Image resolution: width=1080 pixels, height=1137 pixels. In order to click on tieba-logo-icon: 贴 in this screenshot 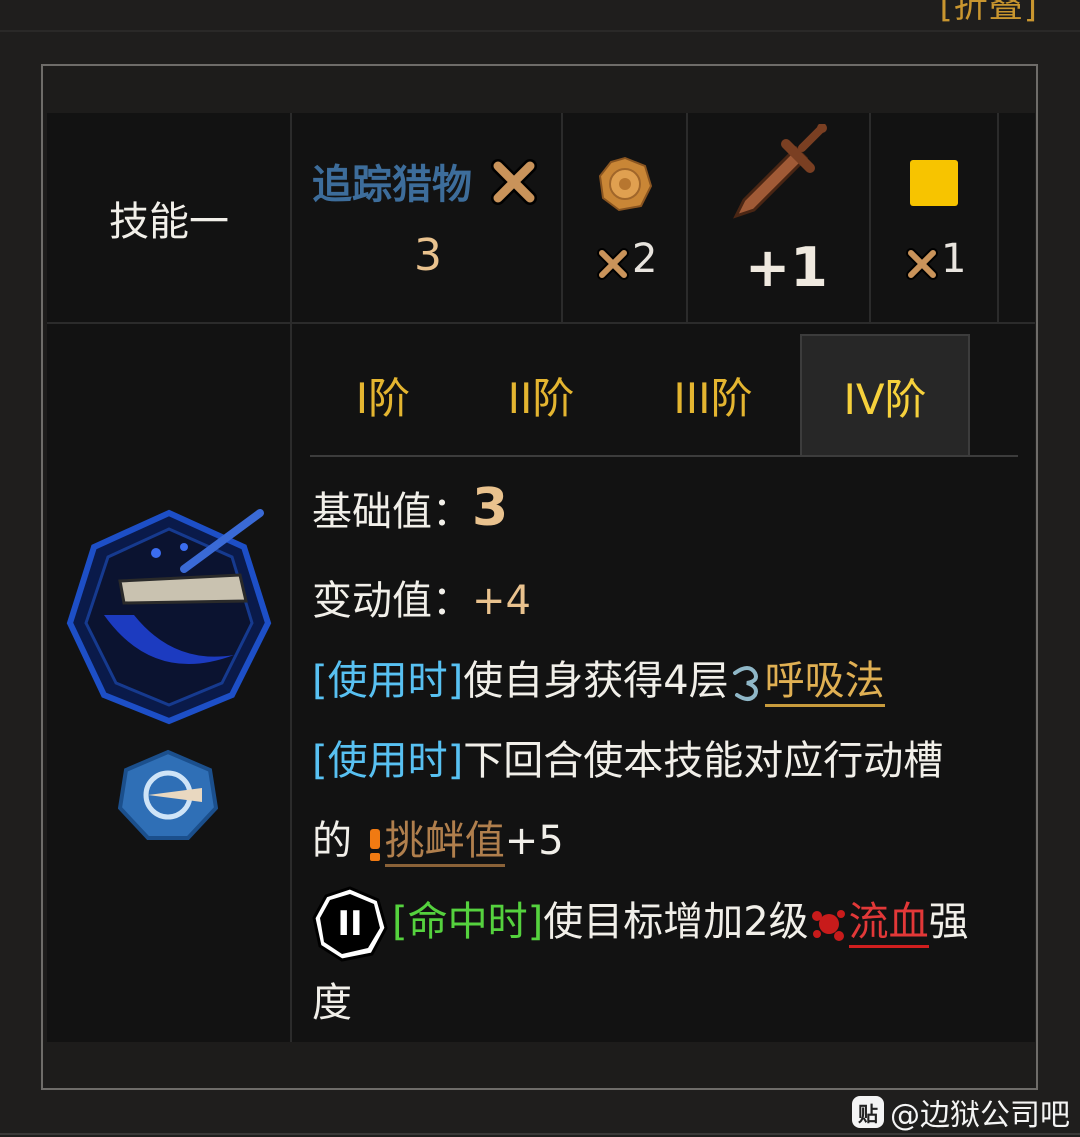, I will do `click(868, 1112)`.